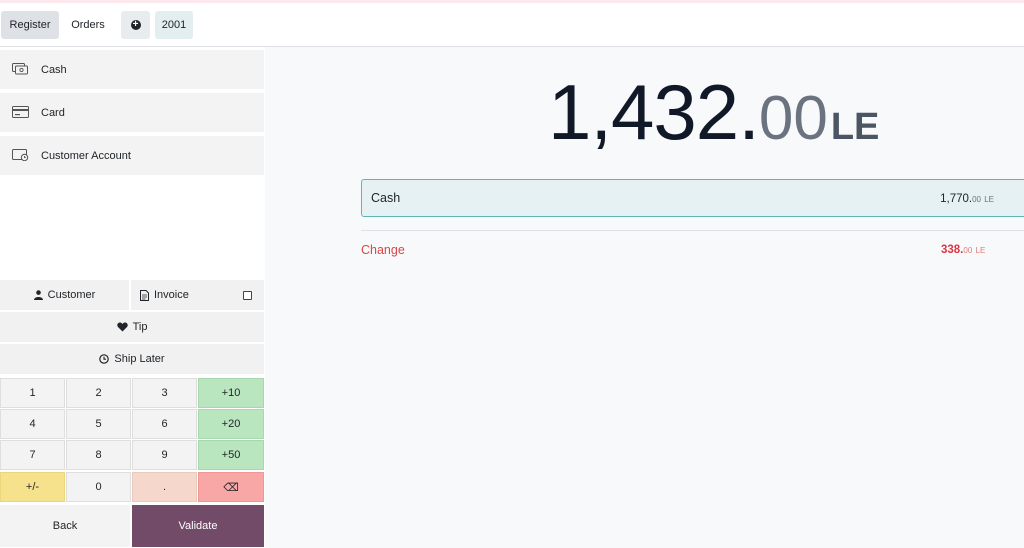 This screenshot has width=1024, height=548. I want to click on register-tab: Register, so click(30, 25).